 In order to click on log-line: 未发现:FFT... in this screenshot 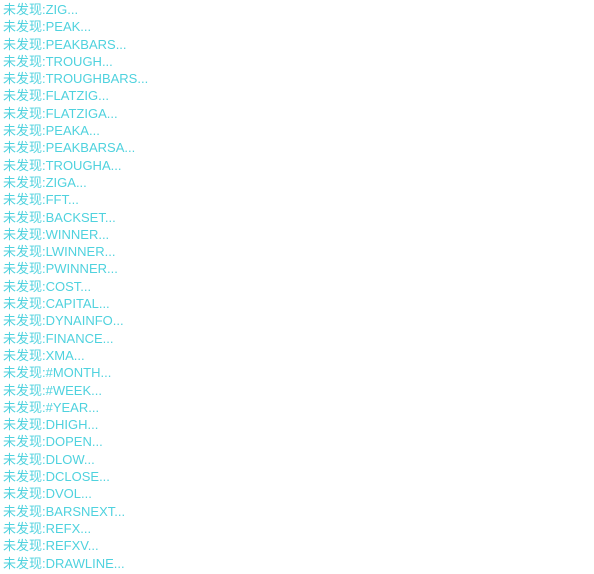, I will do `click(41, 200)`.